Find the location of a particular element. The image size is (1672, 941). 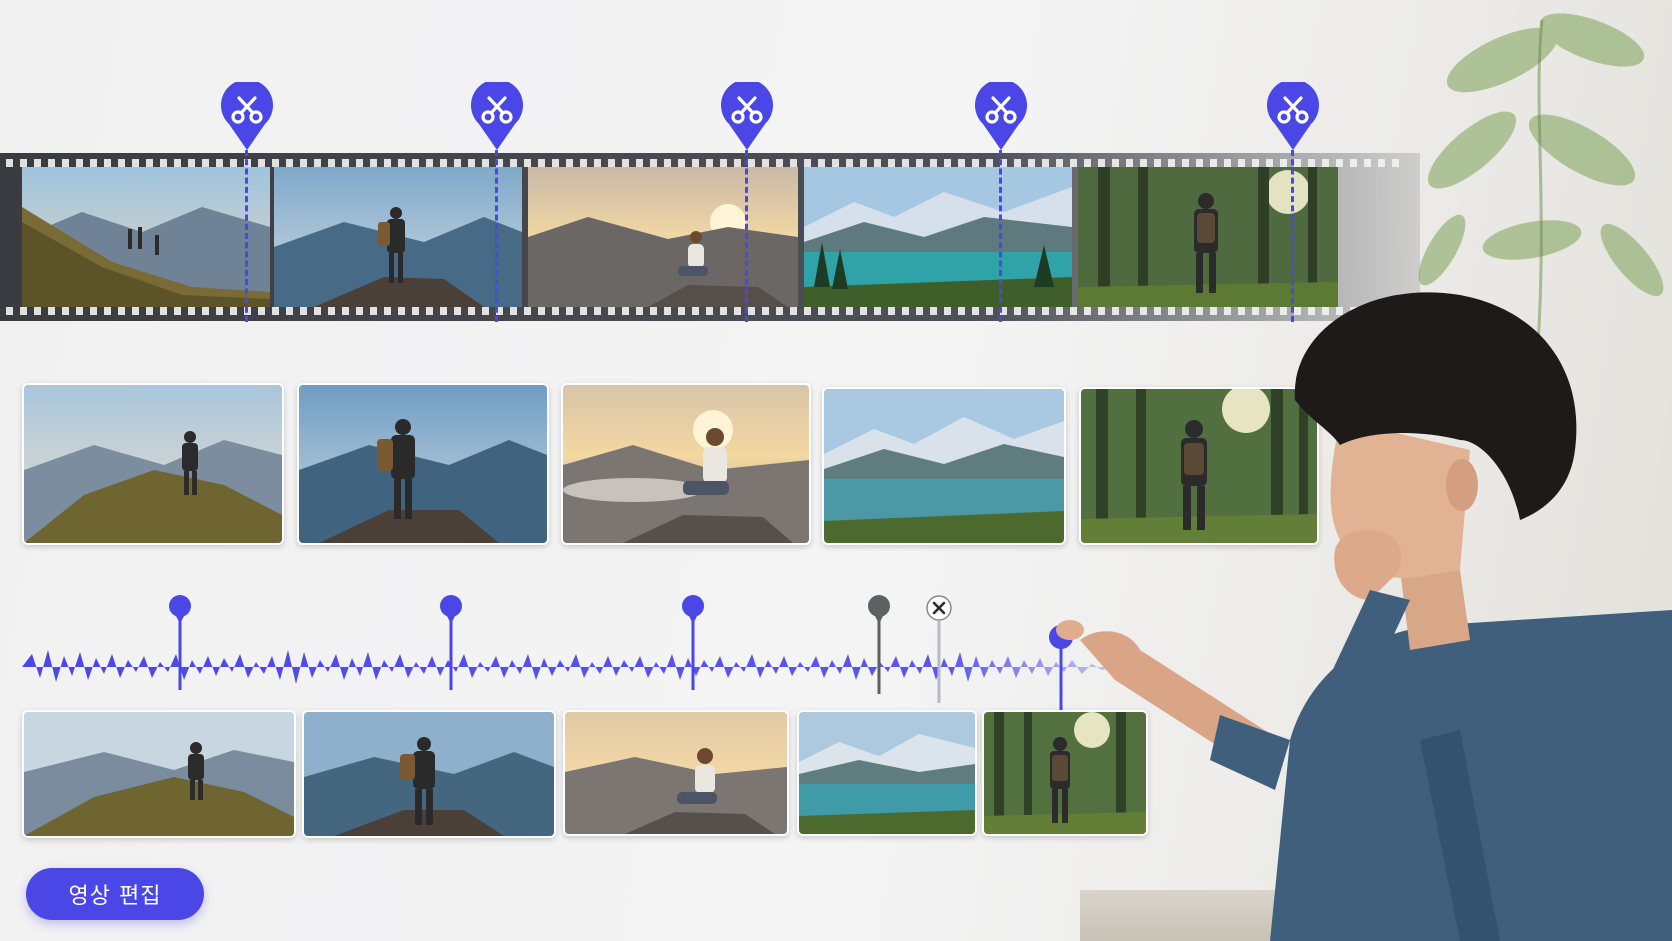

sprocket-row-top is located at coordinates (706, 163).